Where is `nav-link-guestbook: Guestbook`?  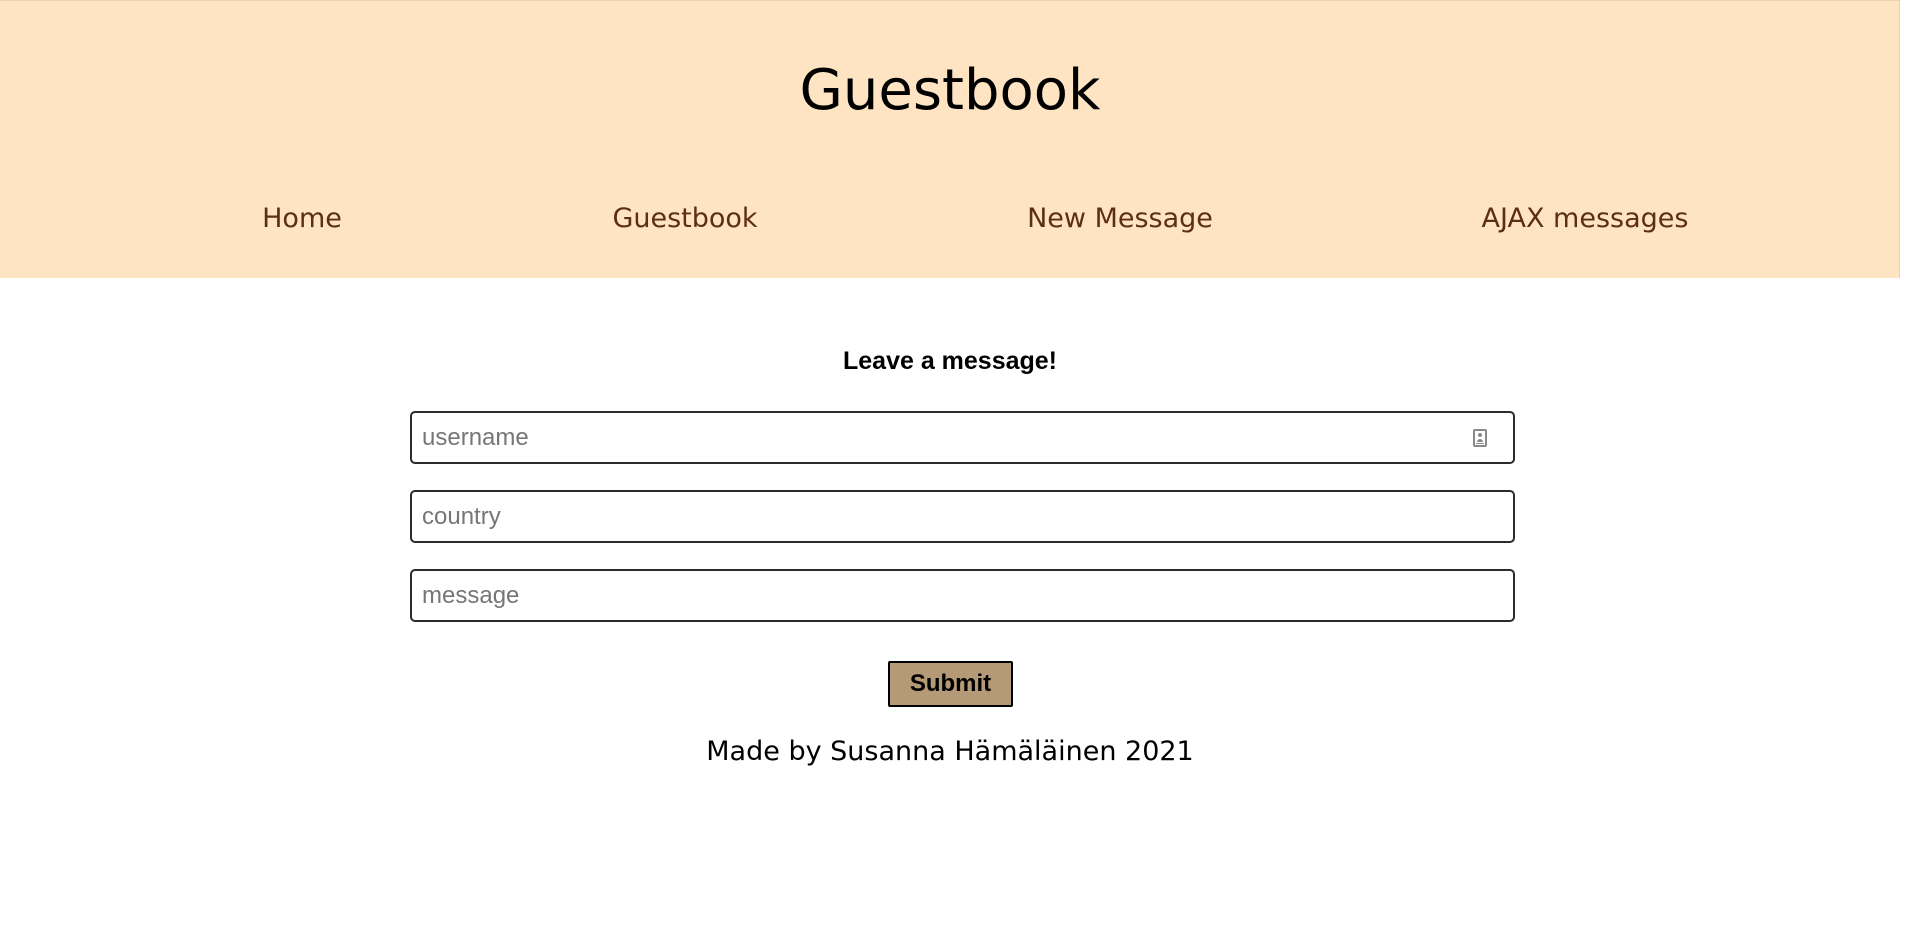 nav-link-guestbook: Guestbook is located at coordinates (684, 219).